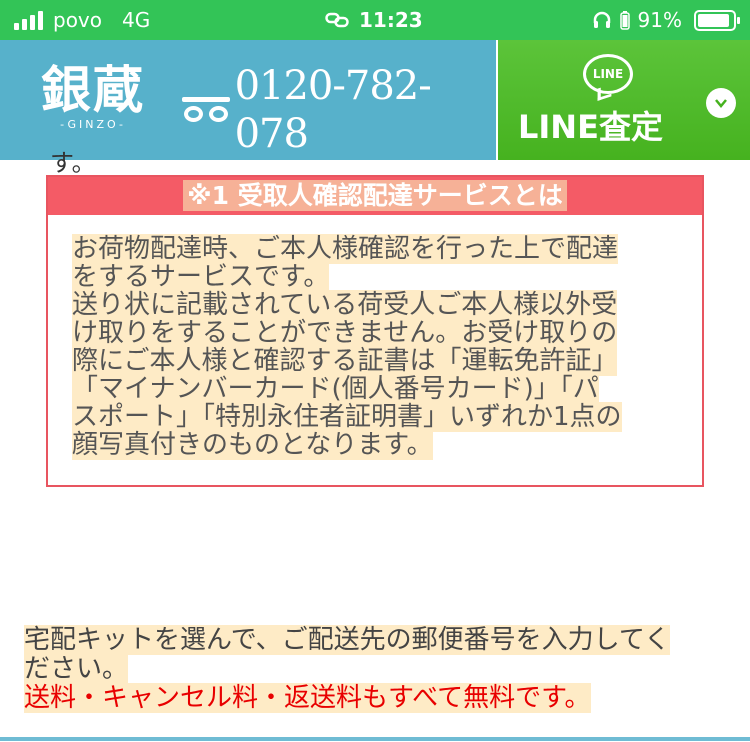  What do you see at coordinates (337, 20) in the screenshot?
I see `link-icon` at bounding box center [337, 20].